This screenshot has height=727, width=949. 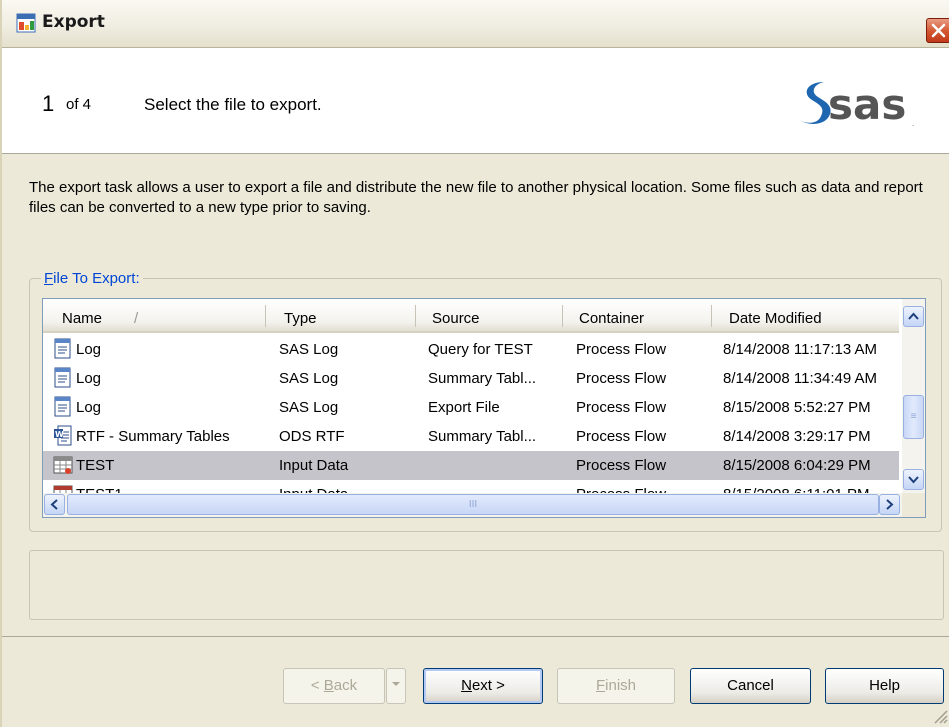 What do you see at coordinates (328, 685) in the screenshot?
I see `back-mnemonic: B` at bounding box center [328, 685].